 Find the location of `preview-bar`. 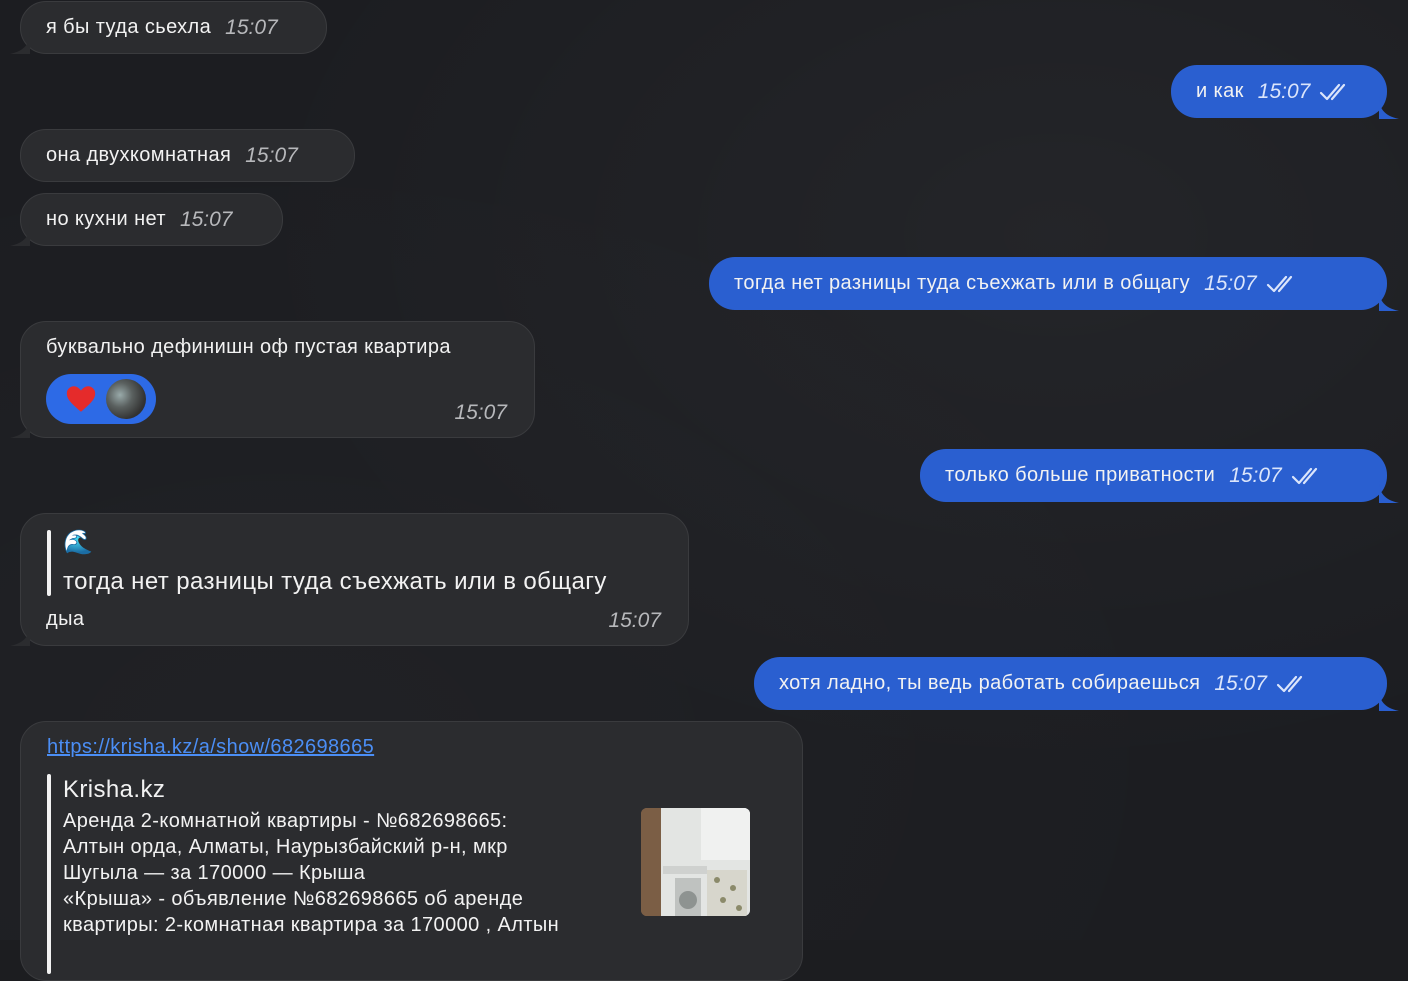

preview-bar is located at coordinates (49, 874).